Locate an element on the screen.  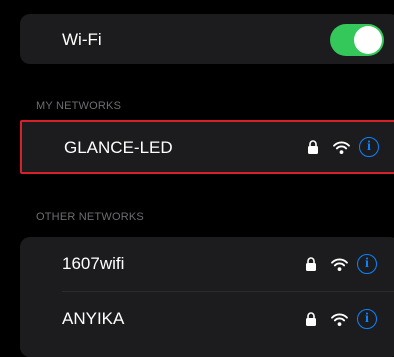
wifi-toggle-row: Wi-Fi is located at coordinates (207, 39).